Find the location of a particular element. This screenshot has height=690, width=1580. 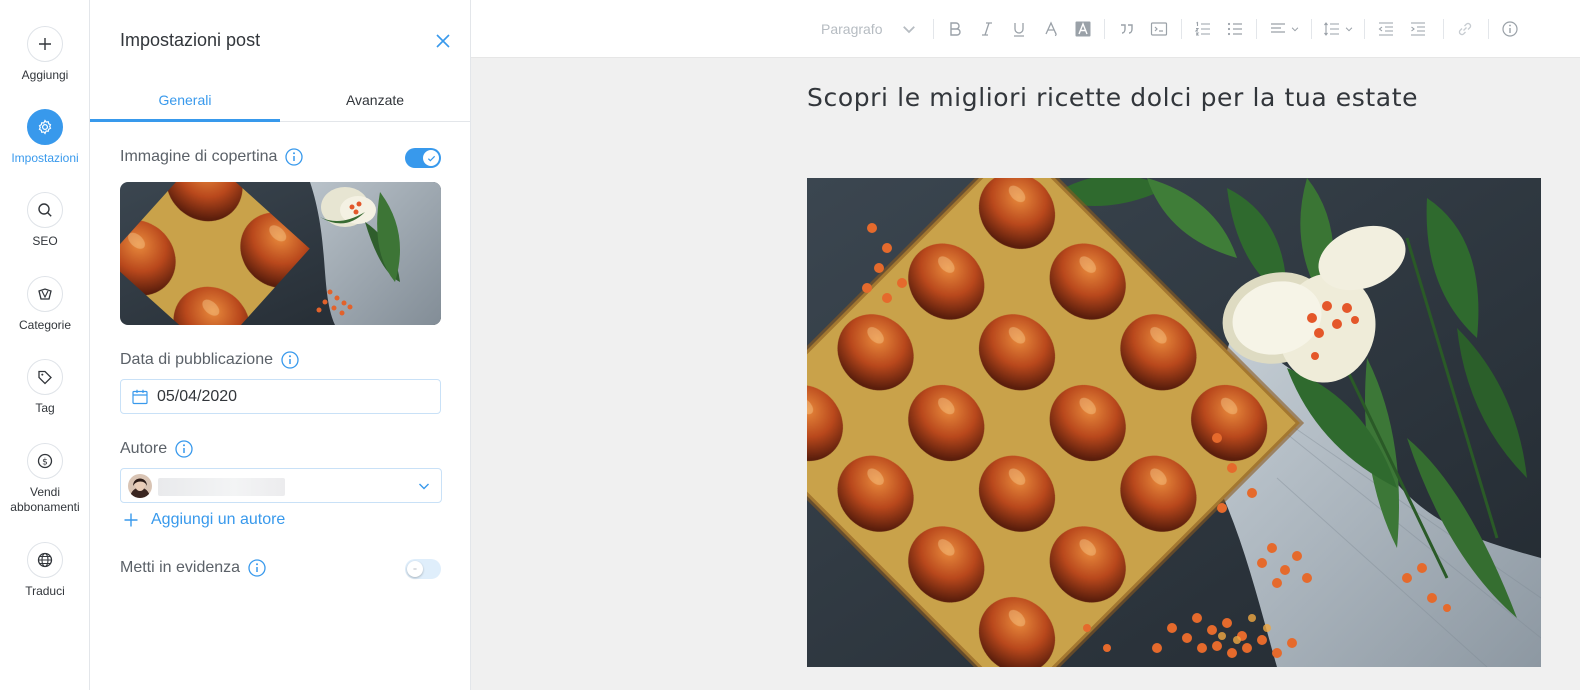

check-icon is located at coordinates (431, 158).